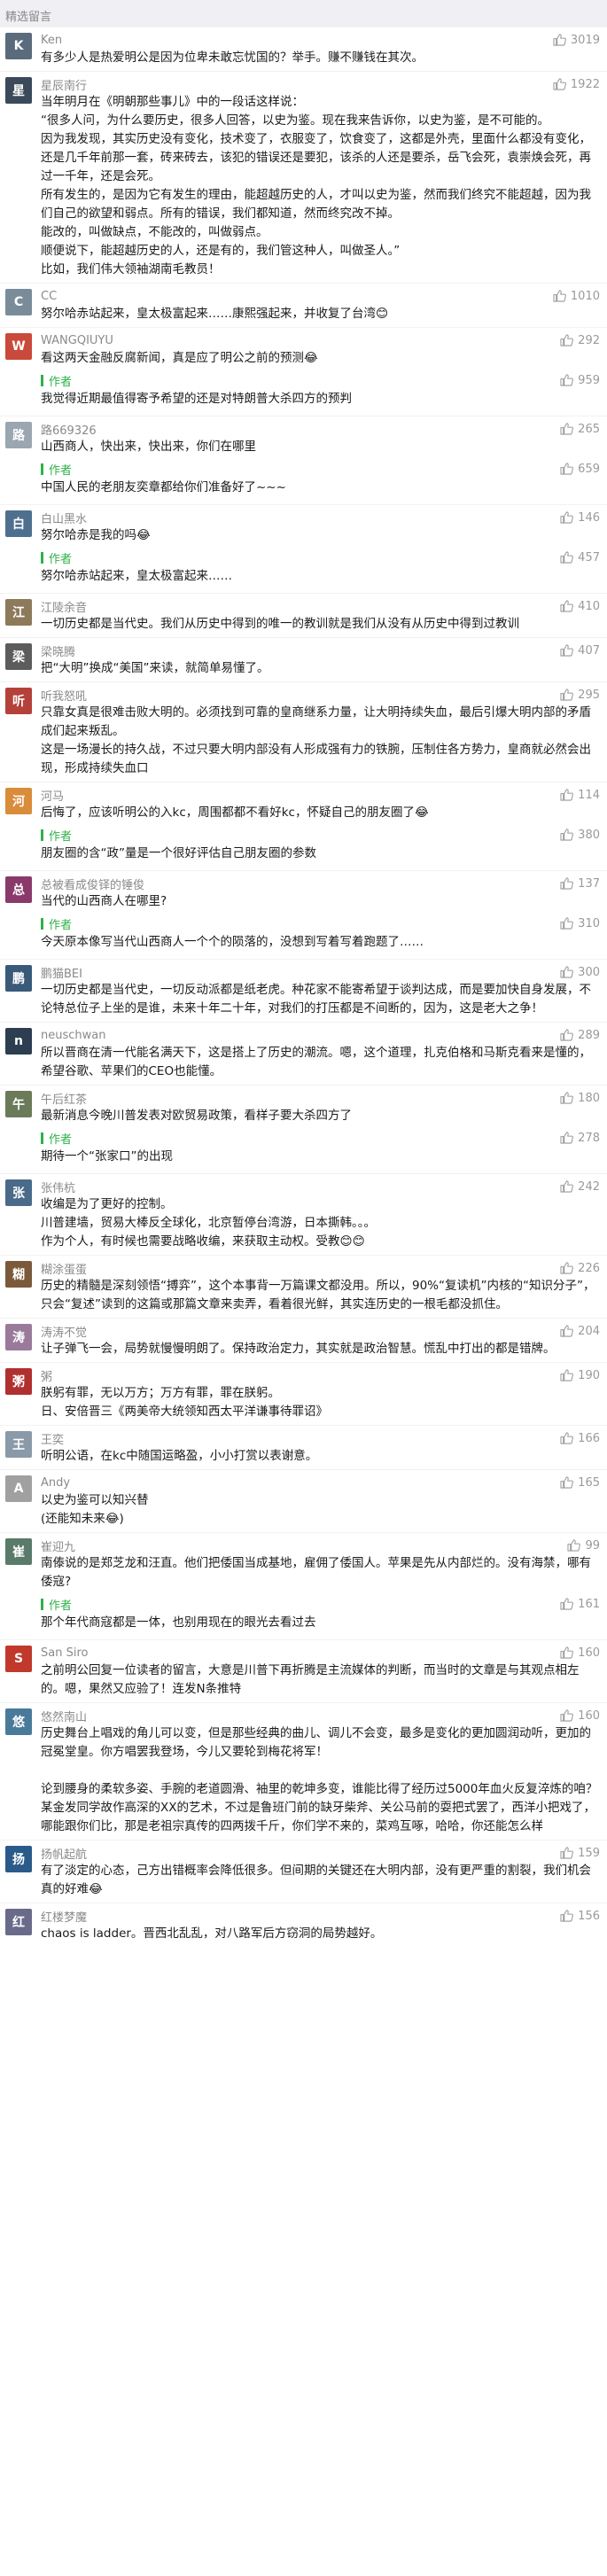 The height and width of the screenshot is (2576, 607). Describe the element at coordinates (580, 381) in the screenshot. I see `reply-like-button: 959` at that location.